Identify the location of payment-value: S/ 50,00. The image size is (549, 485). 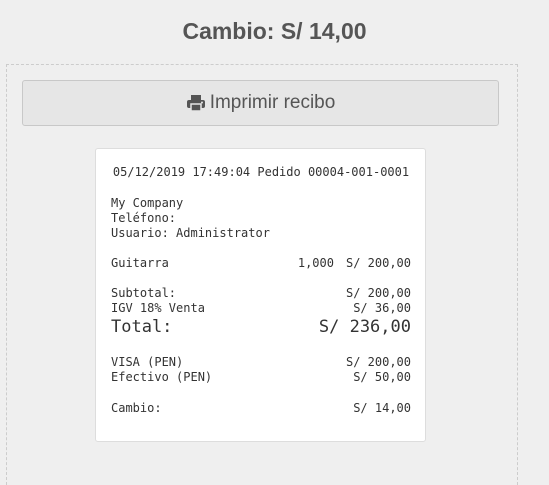
(382, 377).